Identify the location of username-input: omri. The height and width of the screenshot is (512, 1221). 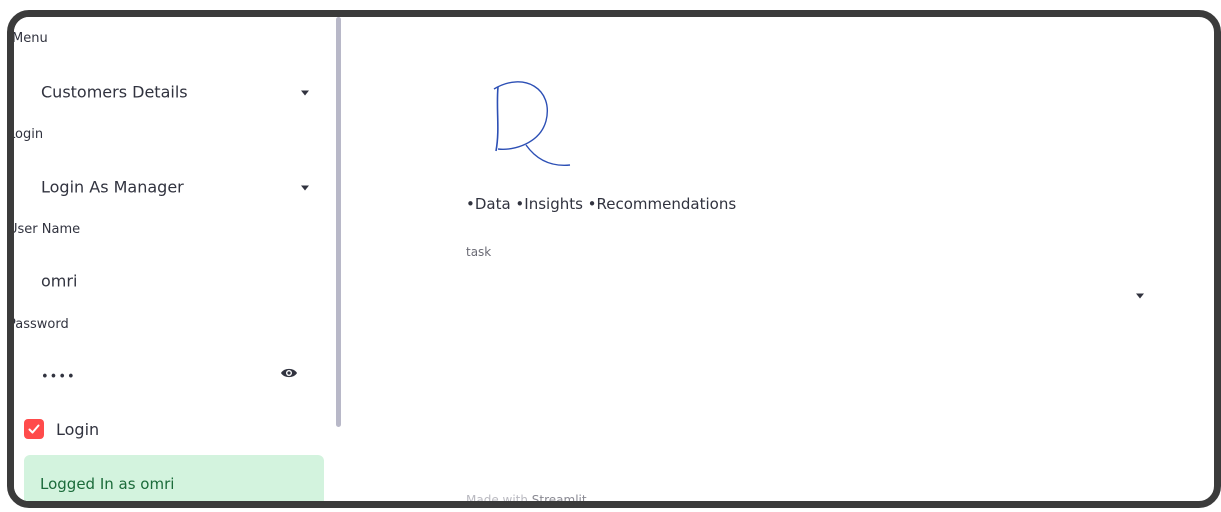
(166, 281).